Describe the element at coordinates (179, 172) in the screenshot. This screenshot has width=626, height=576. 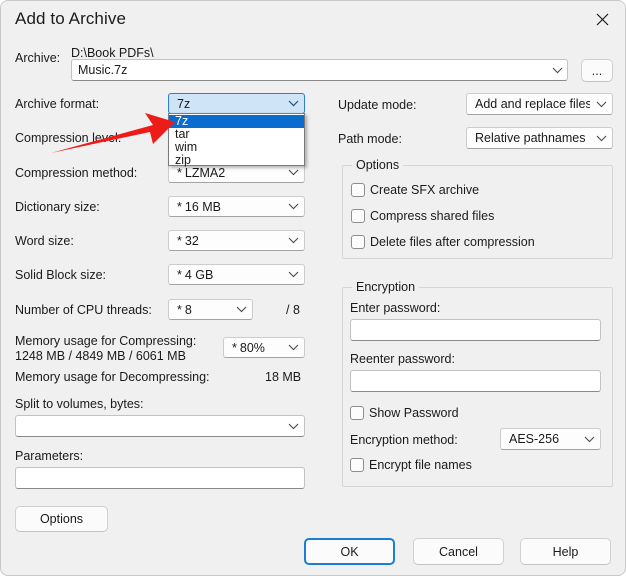
I see `compression-method-star: *` at that location.